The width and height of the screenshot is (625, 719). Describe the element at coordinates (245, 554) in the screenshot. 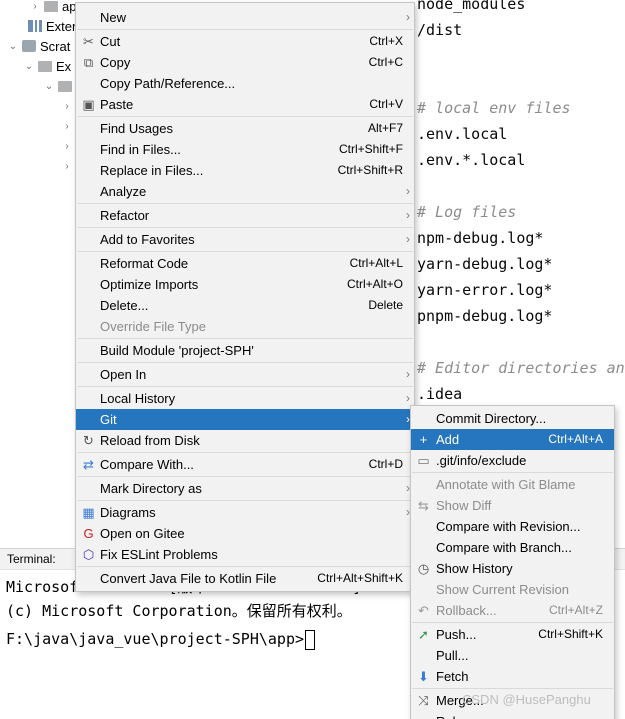

I see `menu-item-fix-eslint-problems: ⬡ Fix ESLint Problems` at that location.